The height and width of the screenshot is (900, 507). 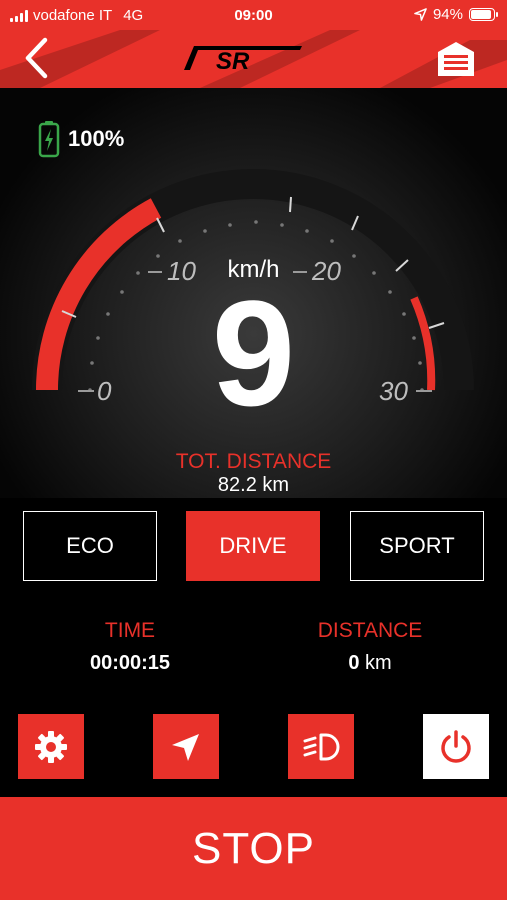 What do you see at coordinates (378, 663) in the screenshot?
I see `trip-distance-unit: km` at bounding box center [378, 663].